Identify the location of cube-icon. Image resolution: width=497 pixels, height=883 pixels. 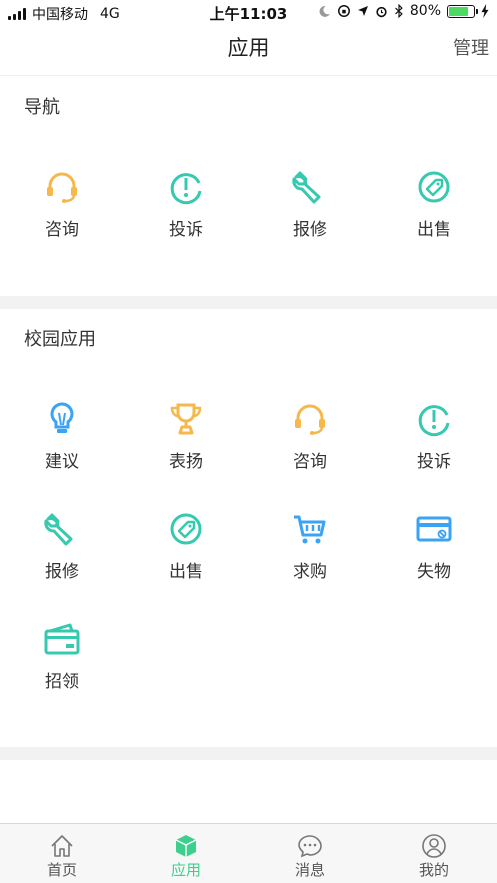
(186, 846).